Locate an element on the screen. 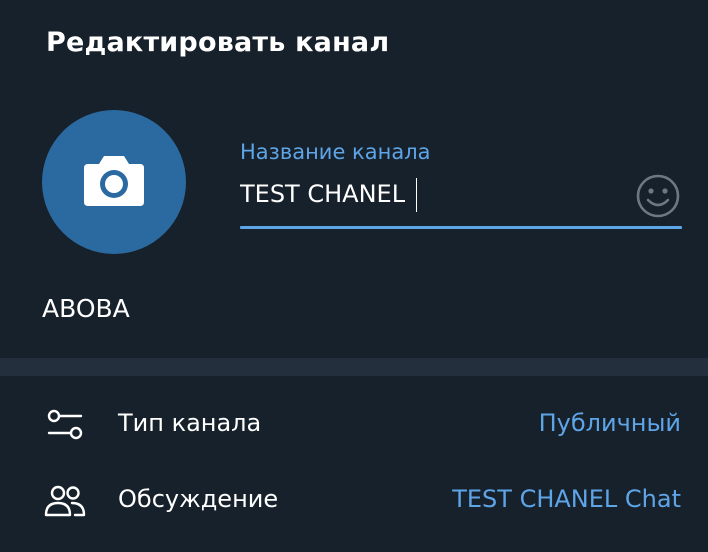 The height and width of the screenshot is (552, 708). channel-name-field: Название канала is located at coordinates (461, 185).